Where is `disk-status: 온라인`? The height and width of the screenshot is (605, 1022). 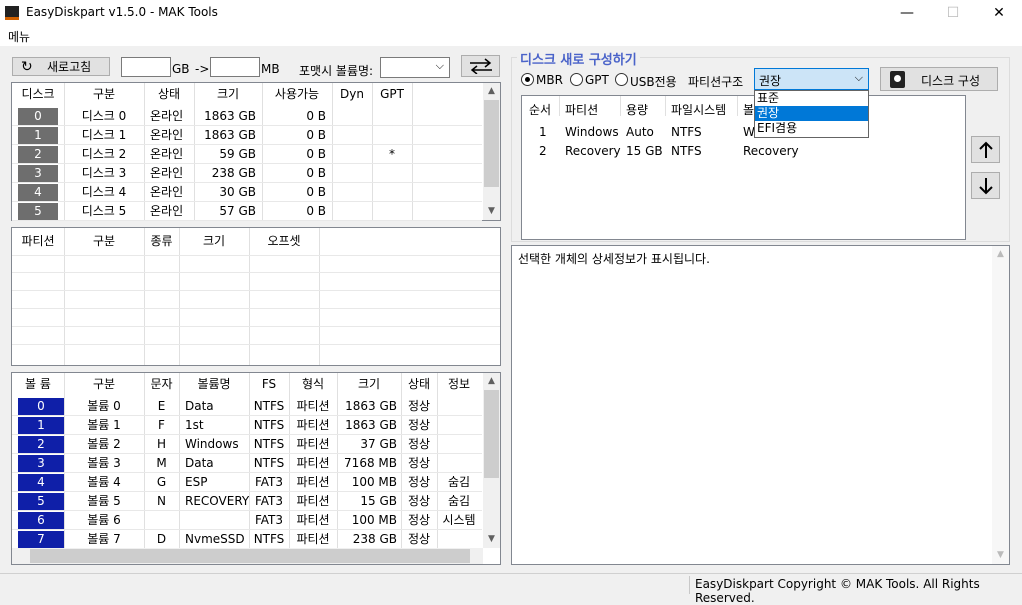
disk-status: 온라인 is located at coordinates (167, 135).